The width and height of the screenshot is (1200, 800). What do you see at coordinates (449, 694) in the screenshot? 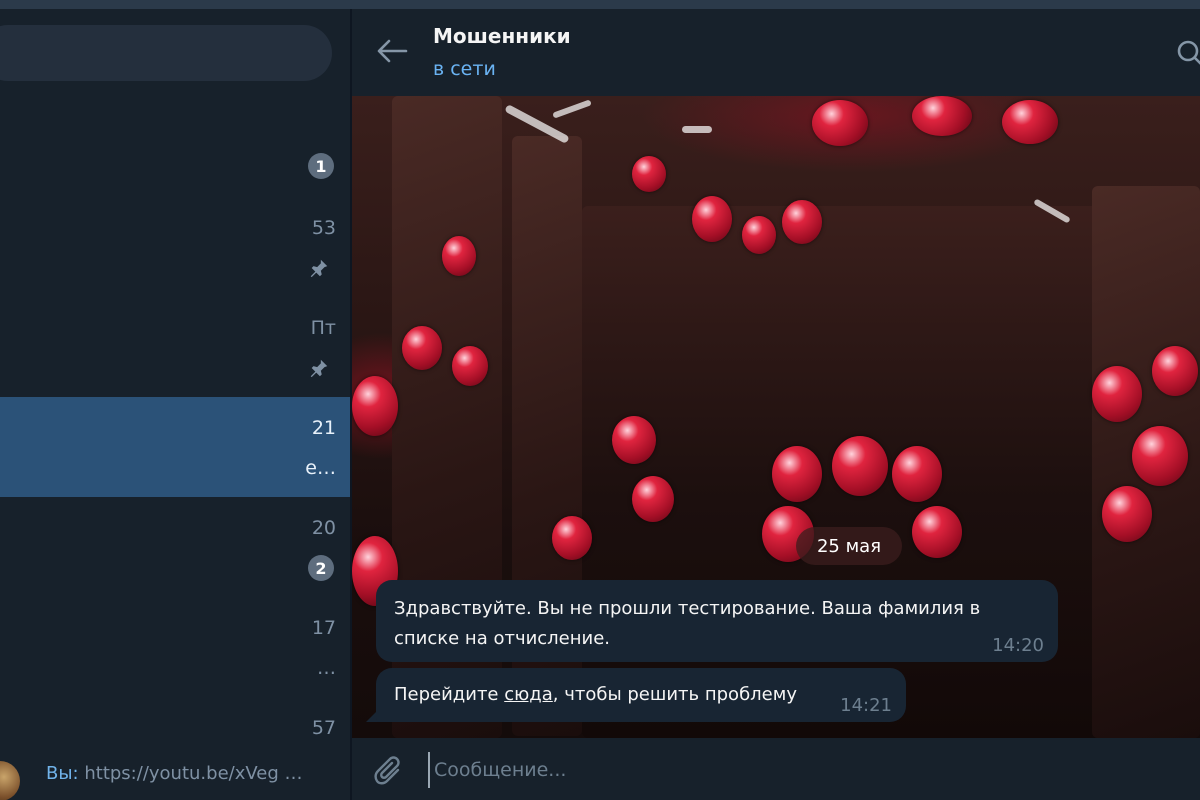
I see `message-text-part: Перейдите` at bounding box center [449, 694].